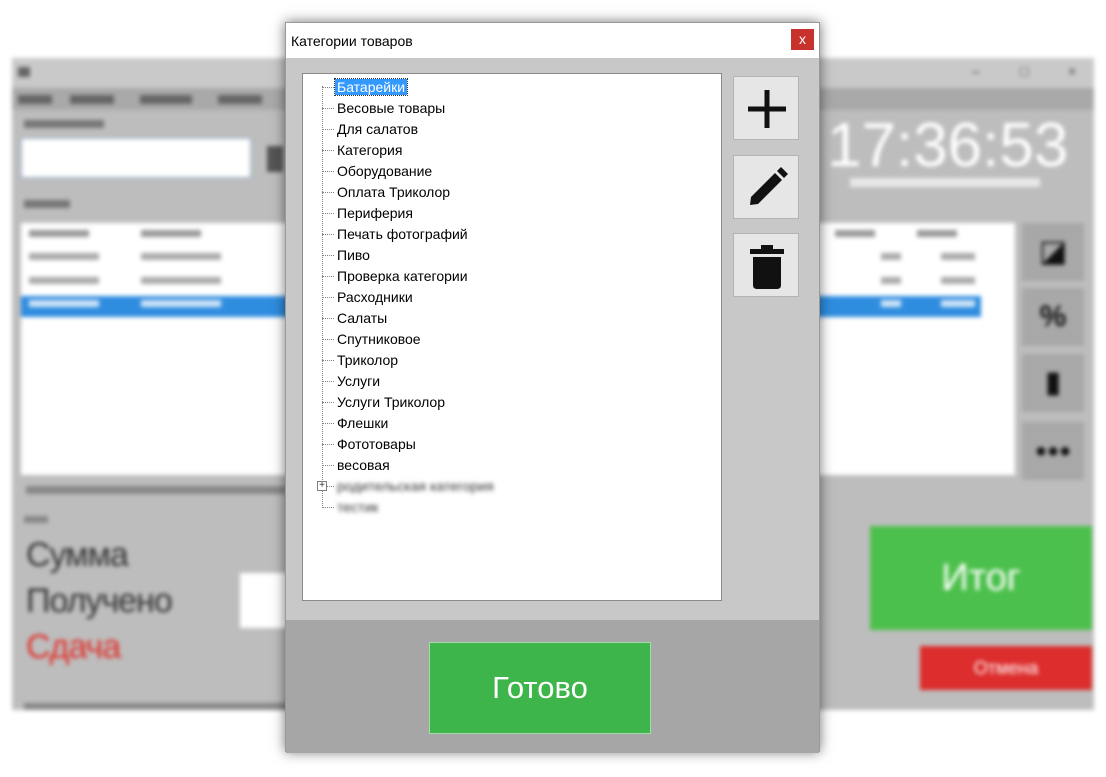  I want to click on tree-node-label: Спутниковое, so click(379, 339).